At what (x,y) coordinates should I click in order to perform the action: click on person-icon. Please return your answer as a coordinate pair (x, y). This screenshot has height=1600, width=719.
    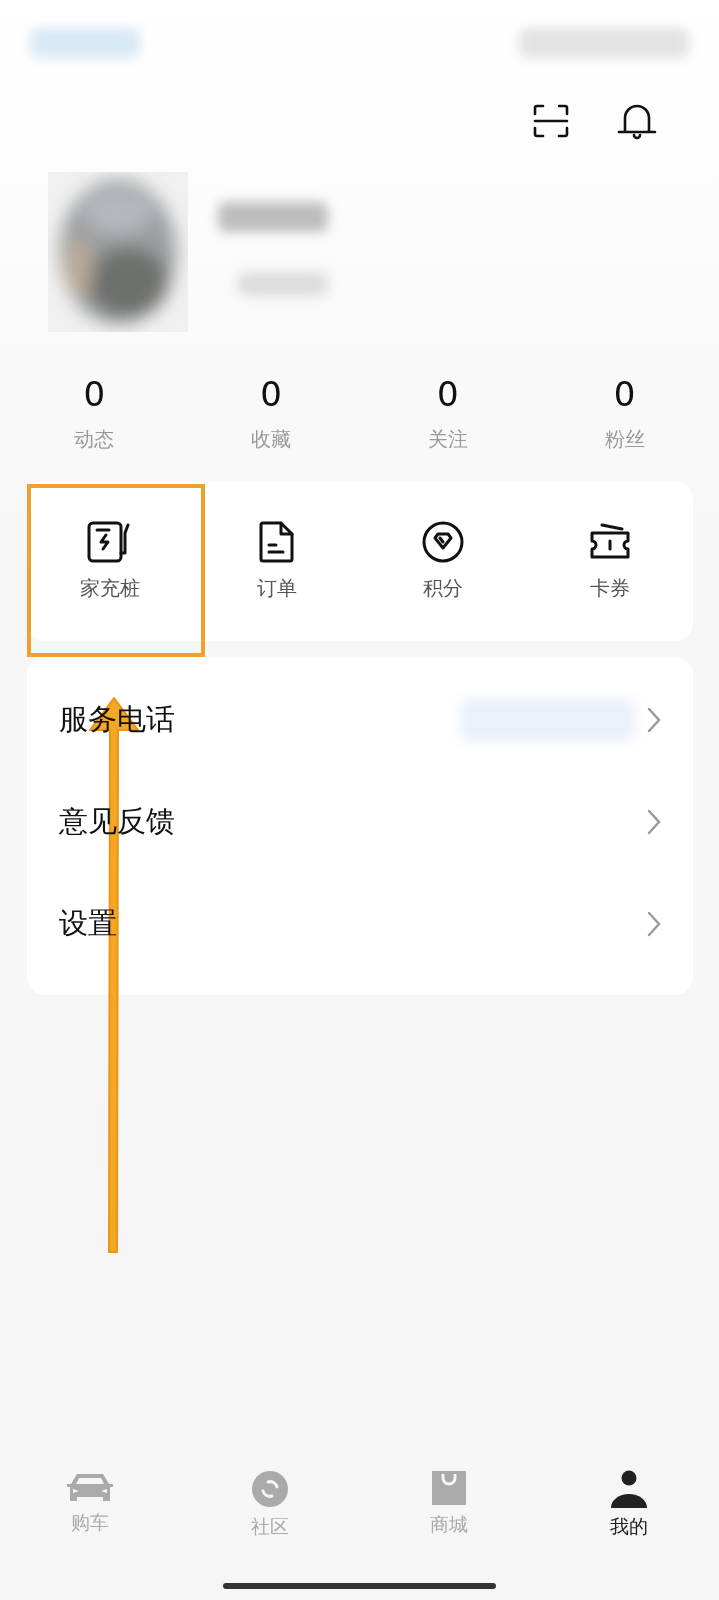
    Looking at the image, I should click on (629, 1489).